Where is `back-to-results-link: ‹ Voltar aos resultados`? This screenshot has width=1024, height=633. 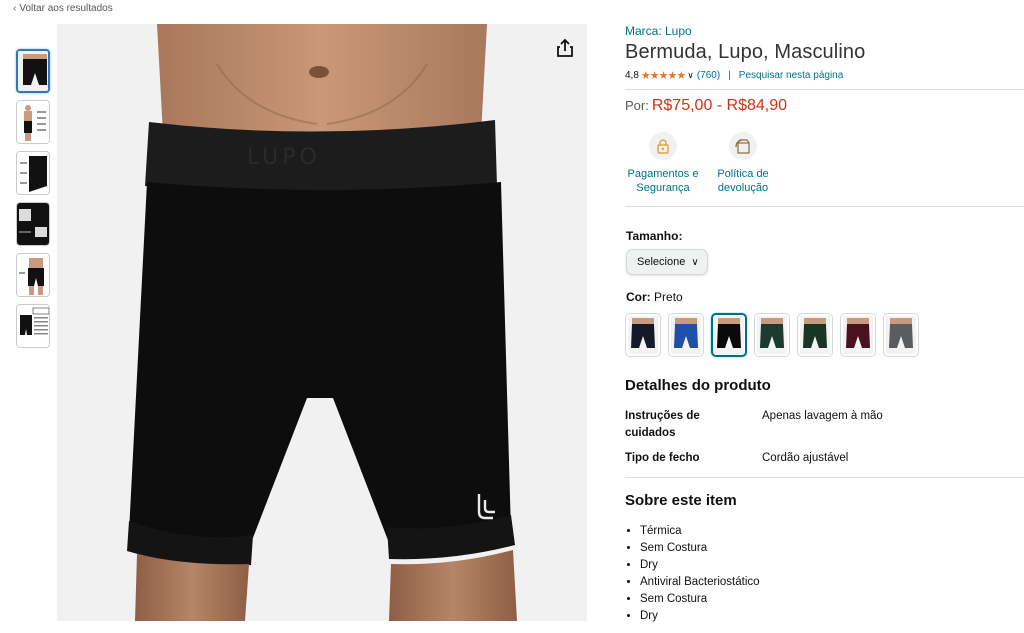
back-to-results-link: ‹ Voltar aos resultados is located at coordinates (63, 8).